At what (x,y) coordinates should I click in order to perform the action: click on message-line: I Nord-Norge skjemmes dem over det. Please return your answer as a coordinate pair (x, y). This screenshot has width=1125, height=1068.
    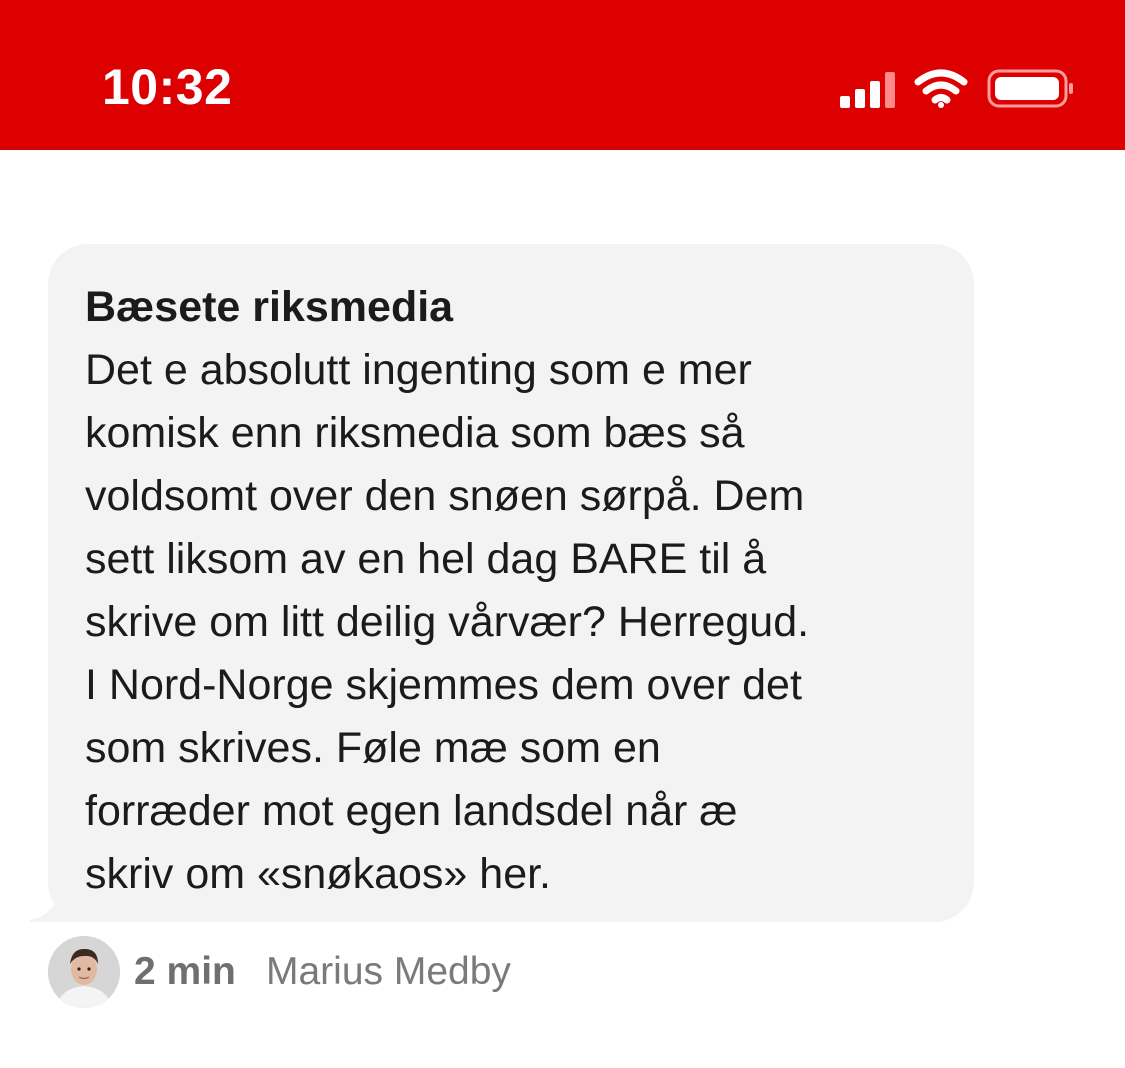
    Looking at the image, I should click on (443, 685).